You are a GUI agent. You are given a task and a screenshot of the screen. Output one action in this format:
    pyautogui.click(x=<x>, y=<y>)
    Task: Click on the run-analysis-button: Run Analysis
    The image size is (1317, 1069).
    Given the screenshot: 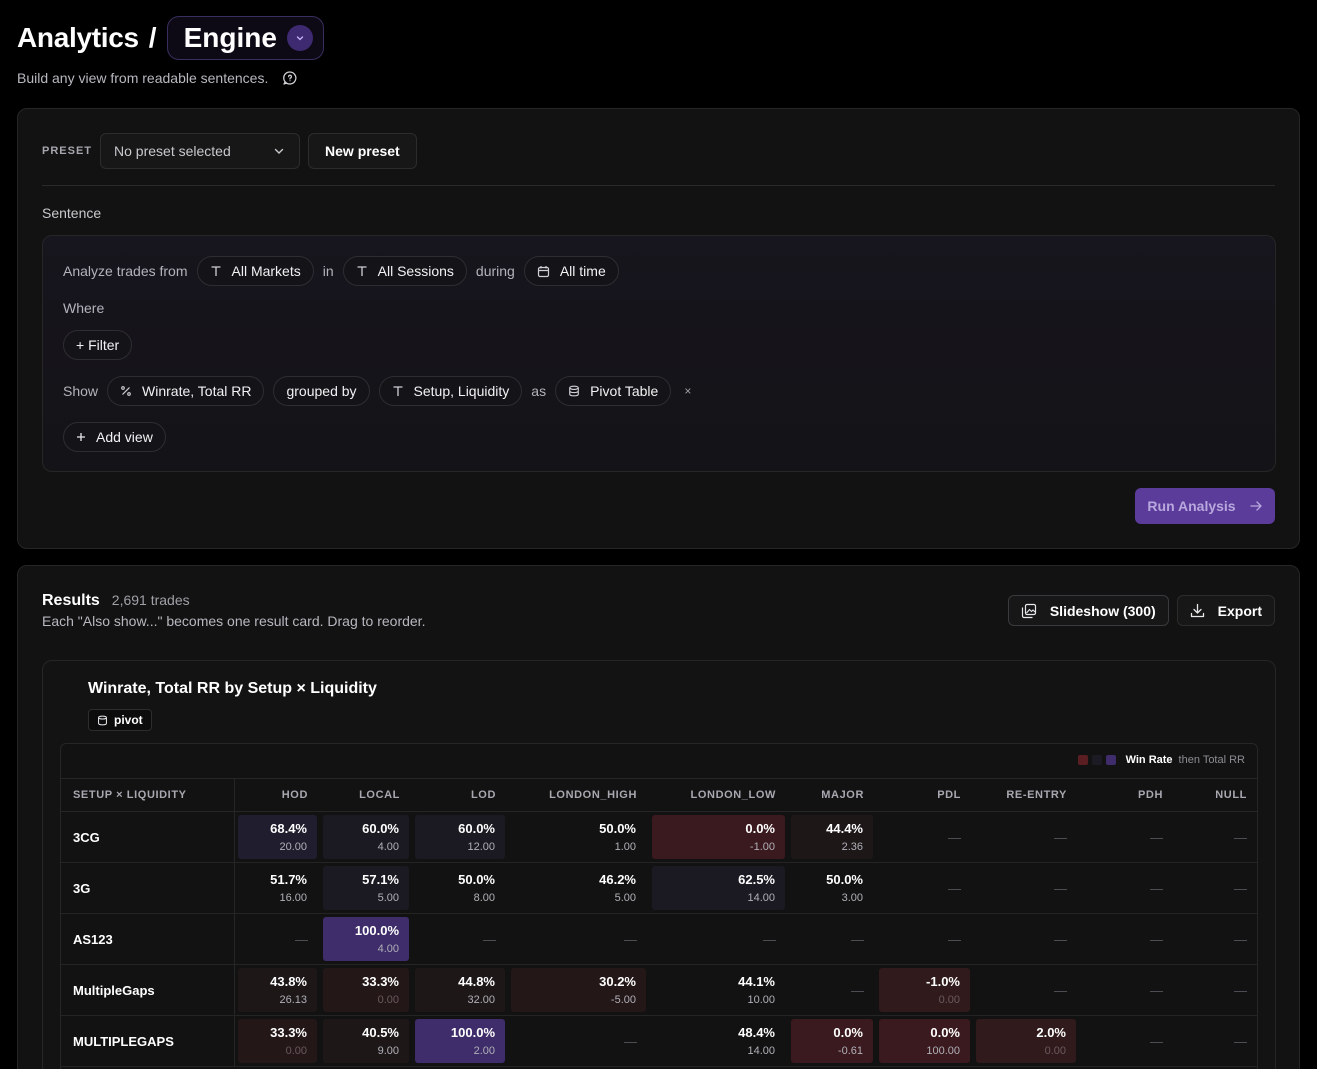 What is the action you would take?
    pyautogui.click(x=1205, y=506)
    